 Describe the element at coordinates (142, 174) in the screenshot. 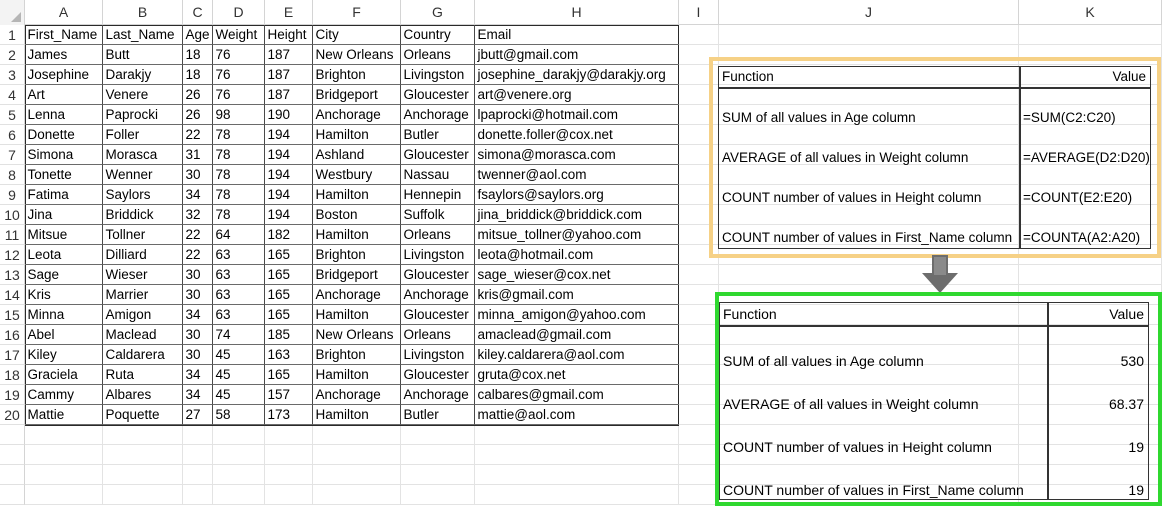

I see `data-cell: Wenner` at that location.